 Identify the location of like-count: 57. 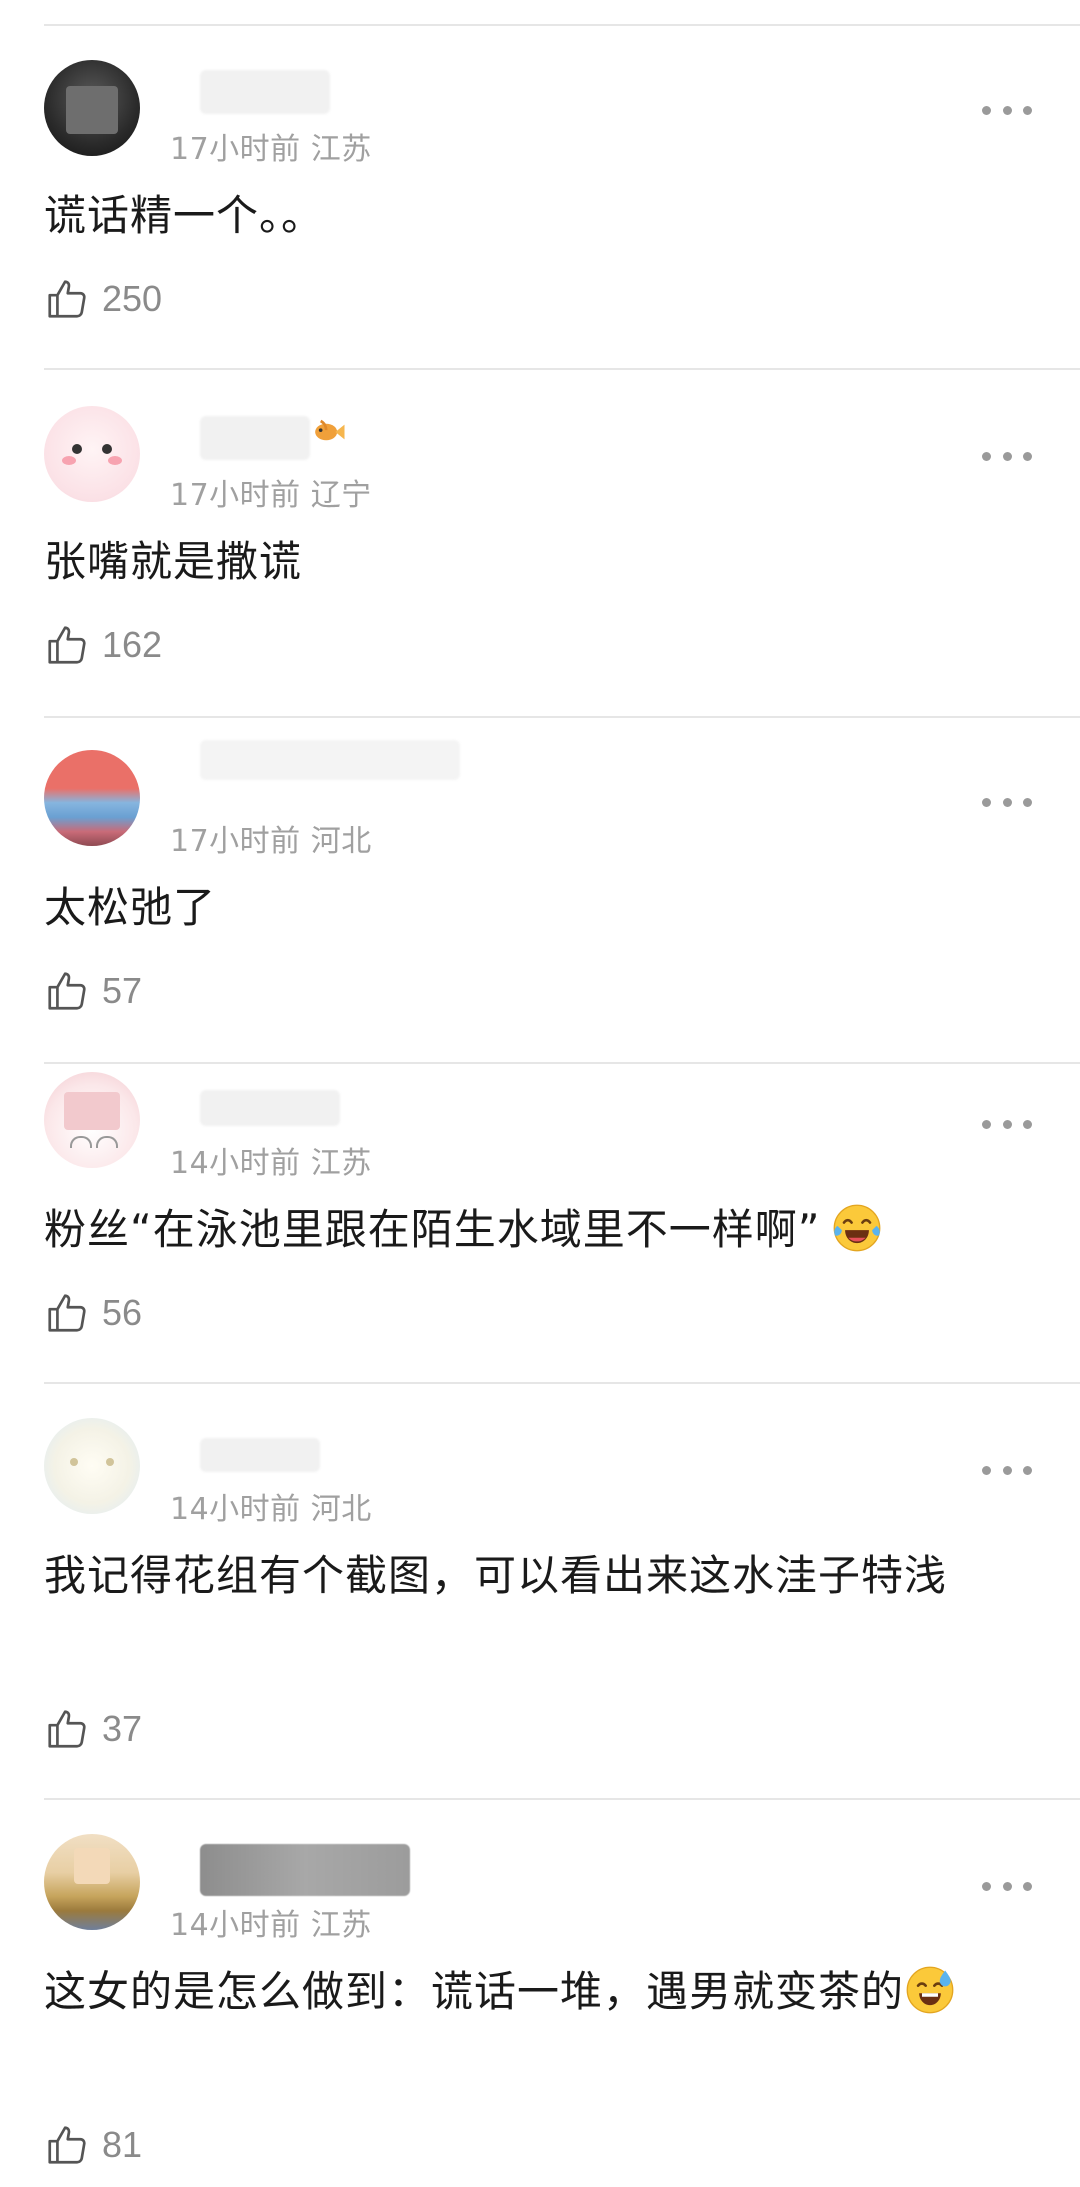
(122, 990).